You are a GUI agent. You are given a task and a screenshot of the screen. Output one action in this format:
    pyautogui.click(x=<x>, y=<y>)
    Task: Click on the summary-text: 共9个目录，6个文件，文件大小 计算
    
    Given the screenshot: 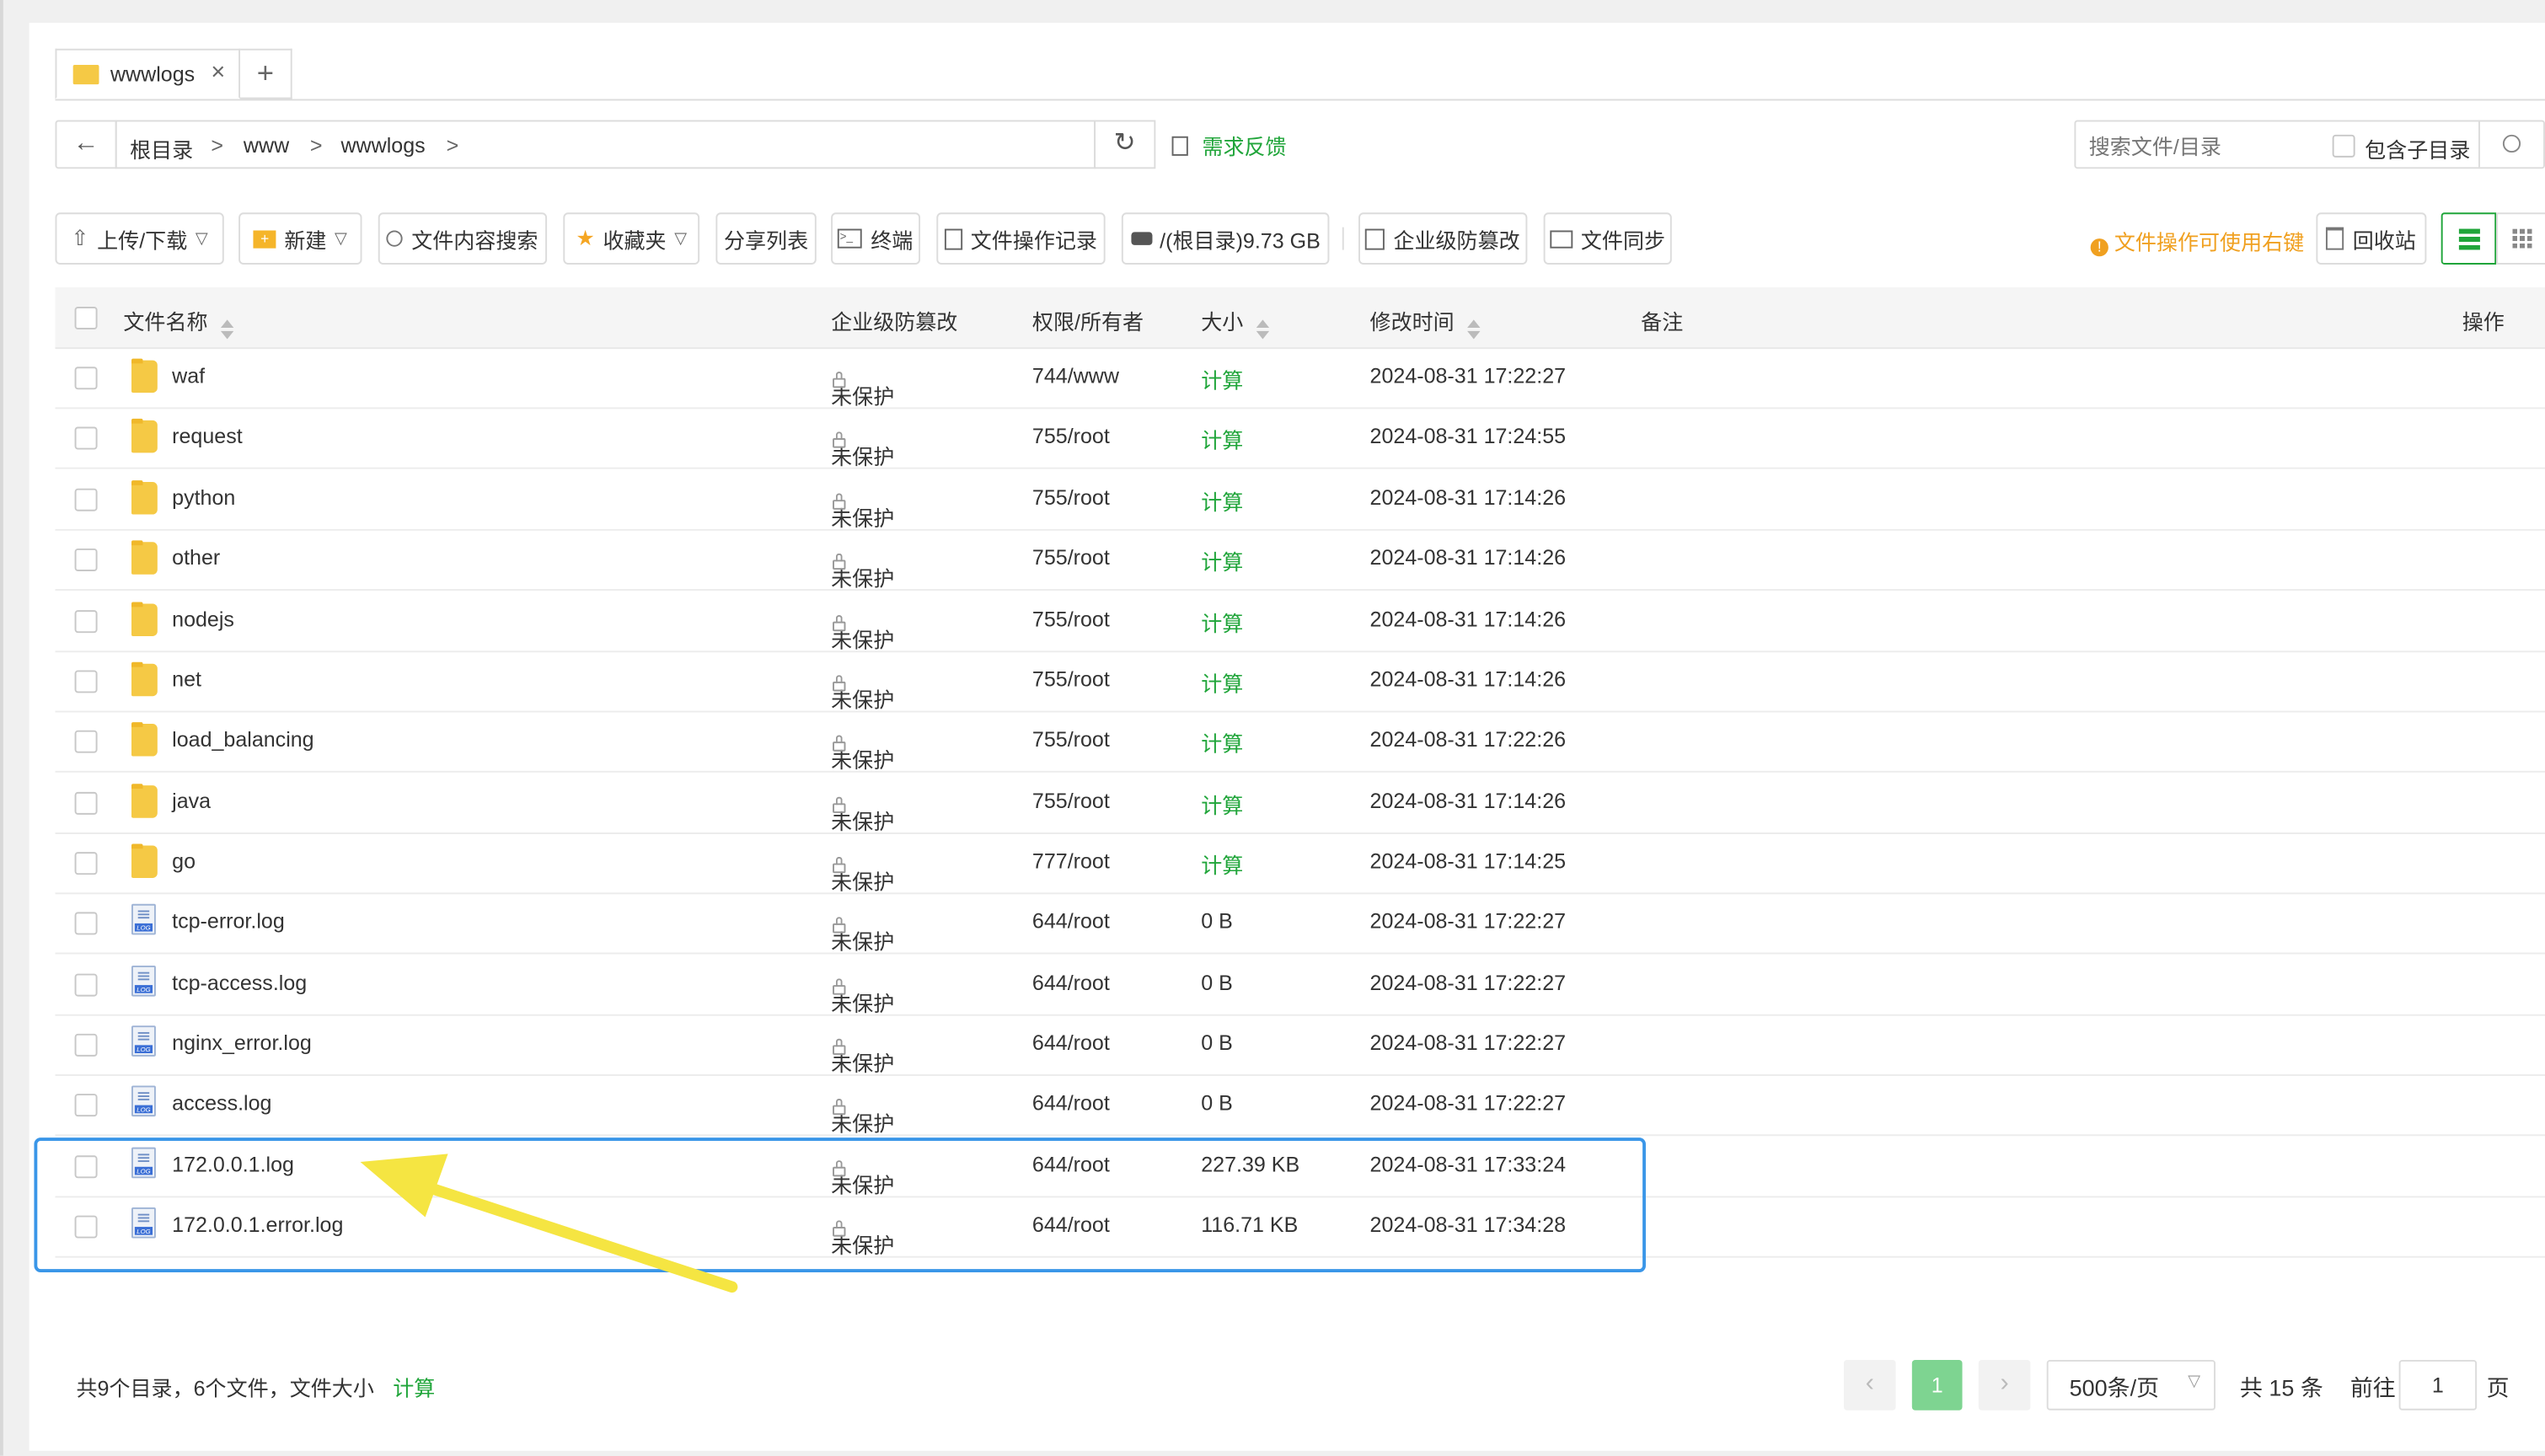 What is the action you would take?
    pyautogui.click(x=256, y=1386)
    